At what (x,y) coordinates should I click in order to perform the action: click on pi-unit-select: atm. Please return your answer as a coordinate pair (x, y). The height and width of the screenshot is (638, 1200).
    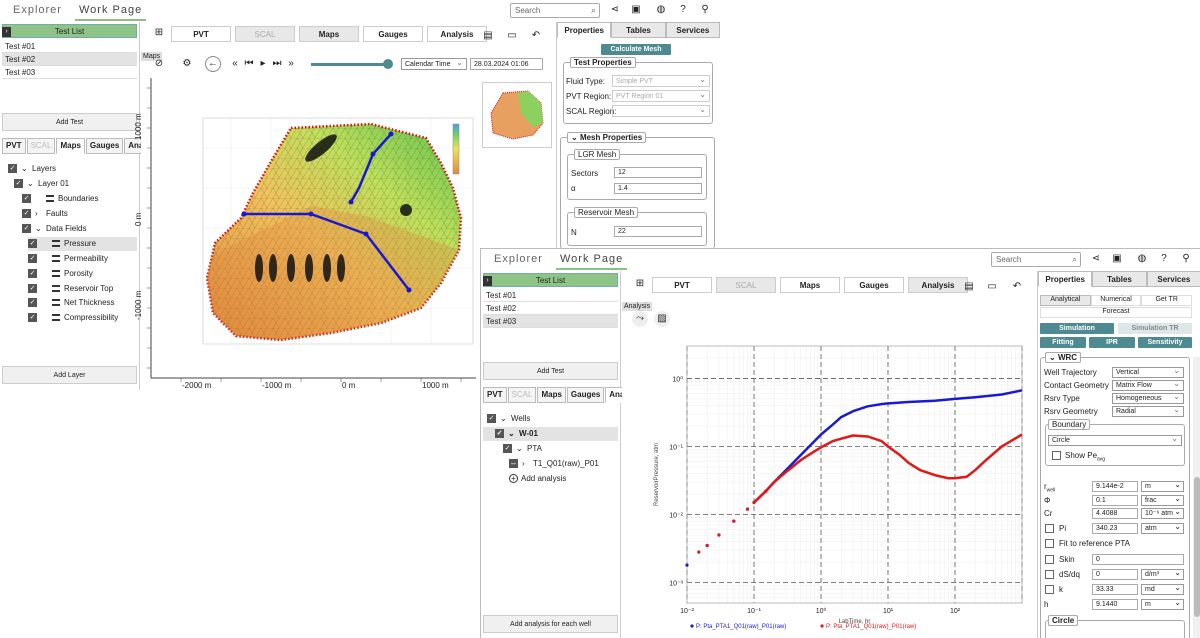
    Looking at the image, I should click on (1162, 528).